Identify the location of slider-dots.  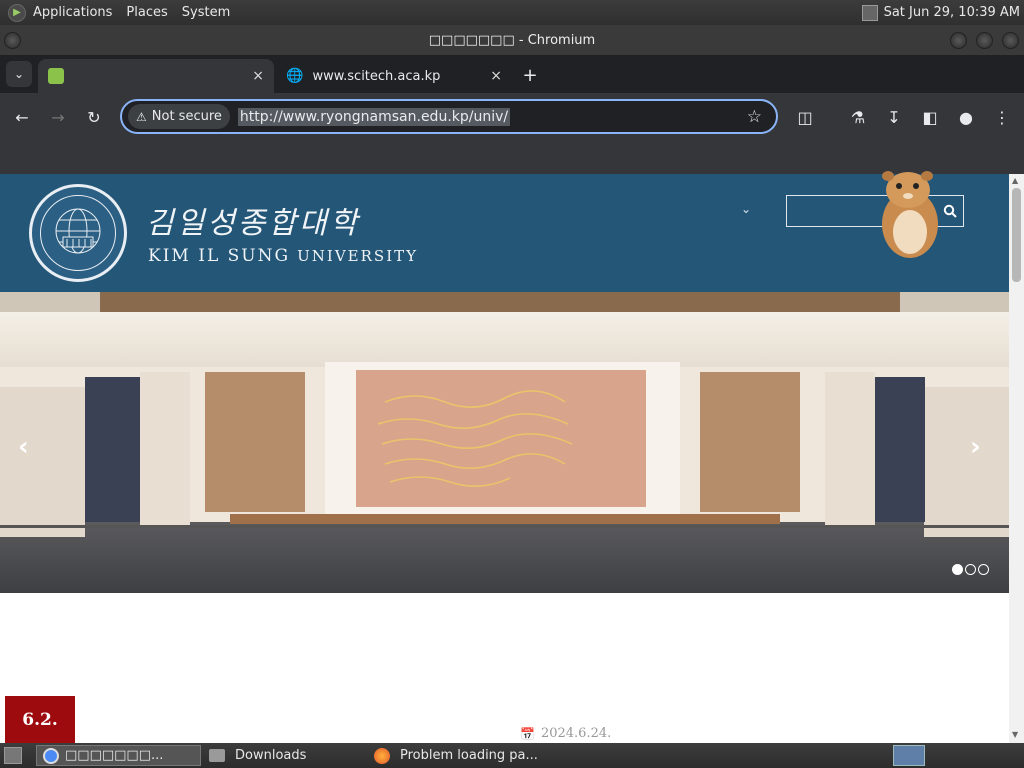
(970, 569).